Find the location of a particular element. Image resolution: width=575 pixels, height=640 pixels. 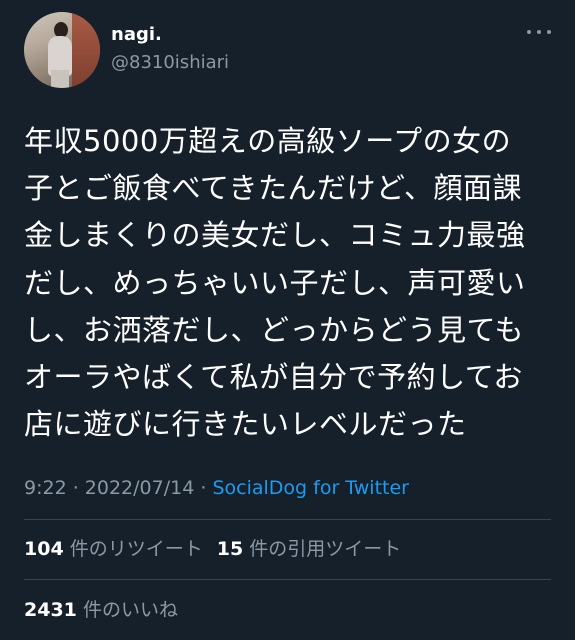

likes-stat: 2431 件のいいね is located at coordinates (101, 610).